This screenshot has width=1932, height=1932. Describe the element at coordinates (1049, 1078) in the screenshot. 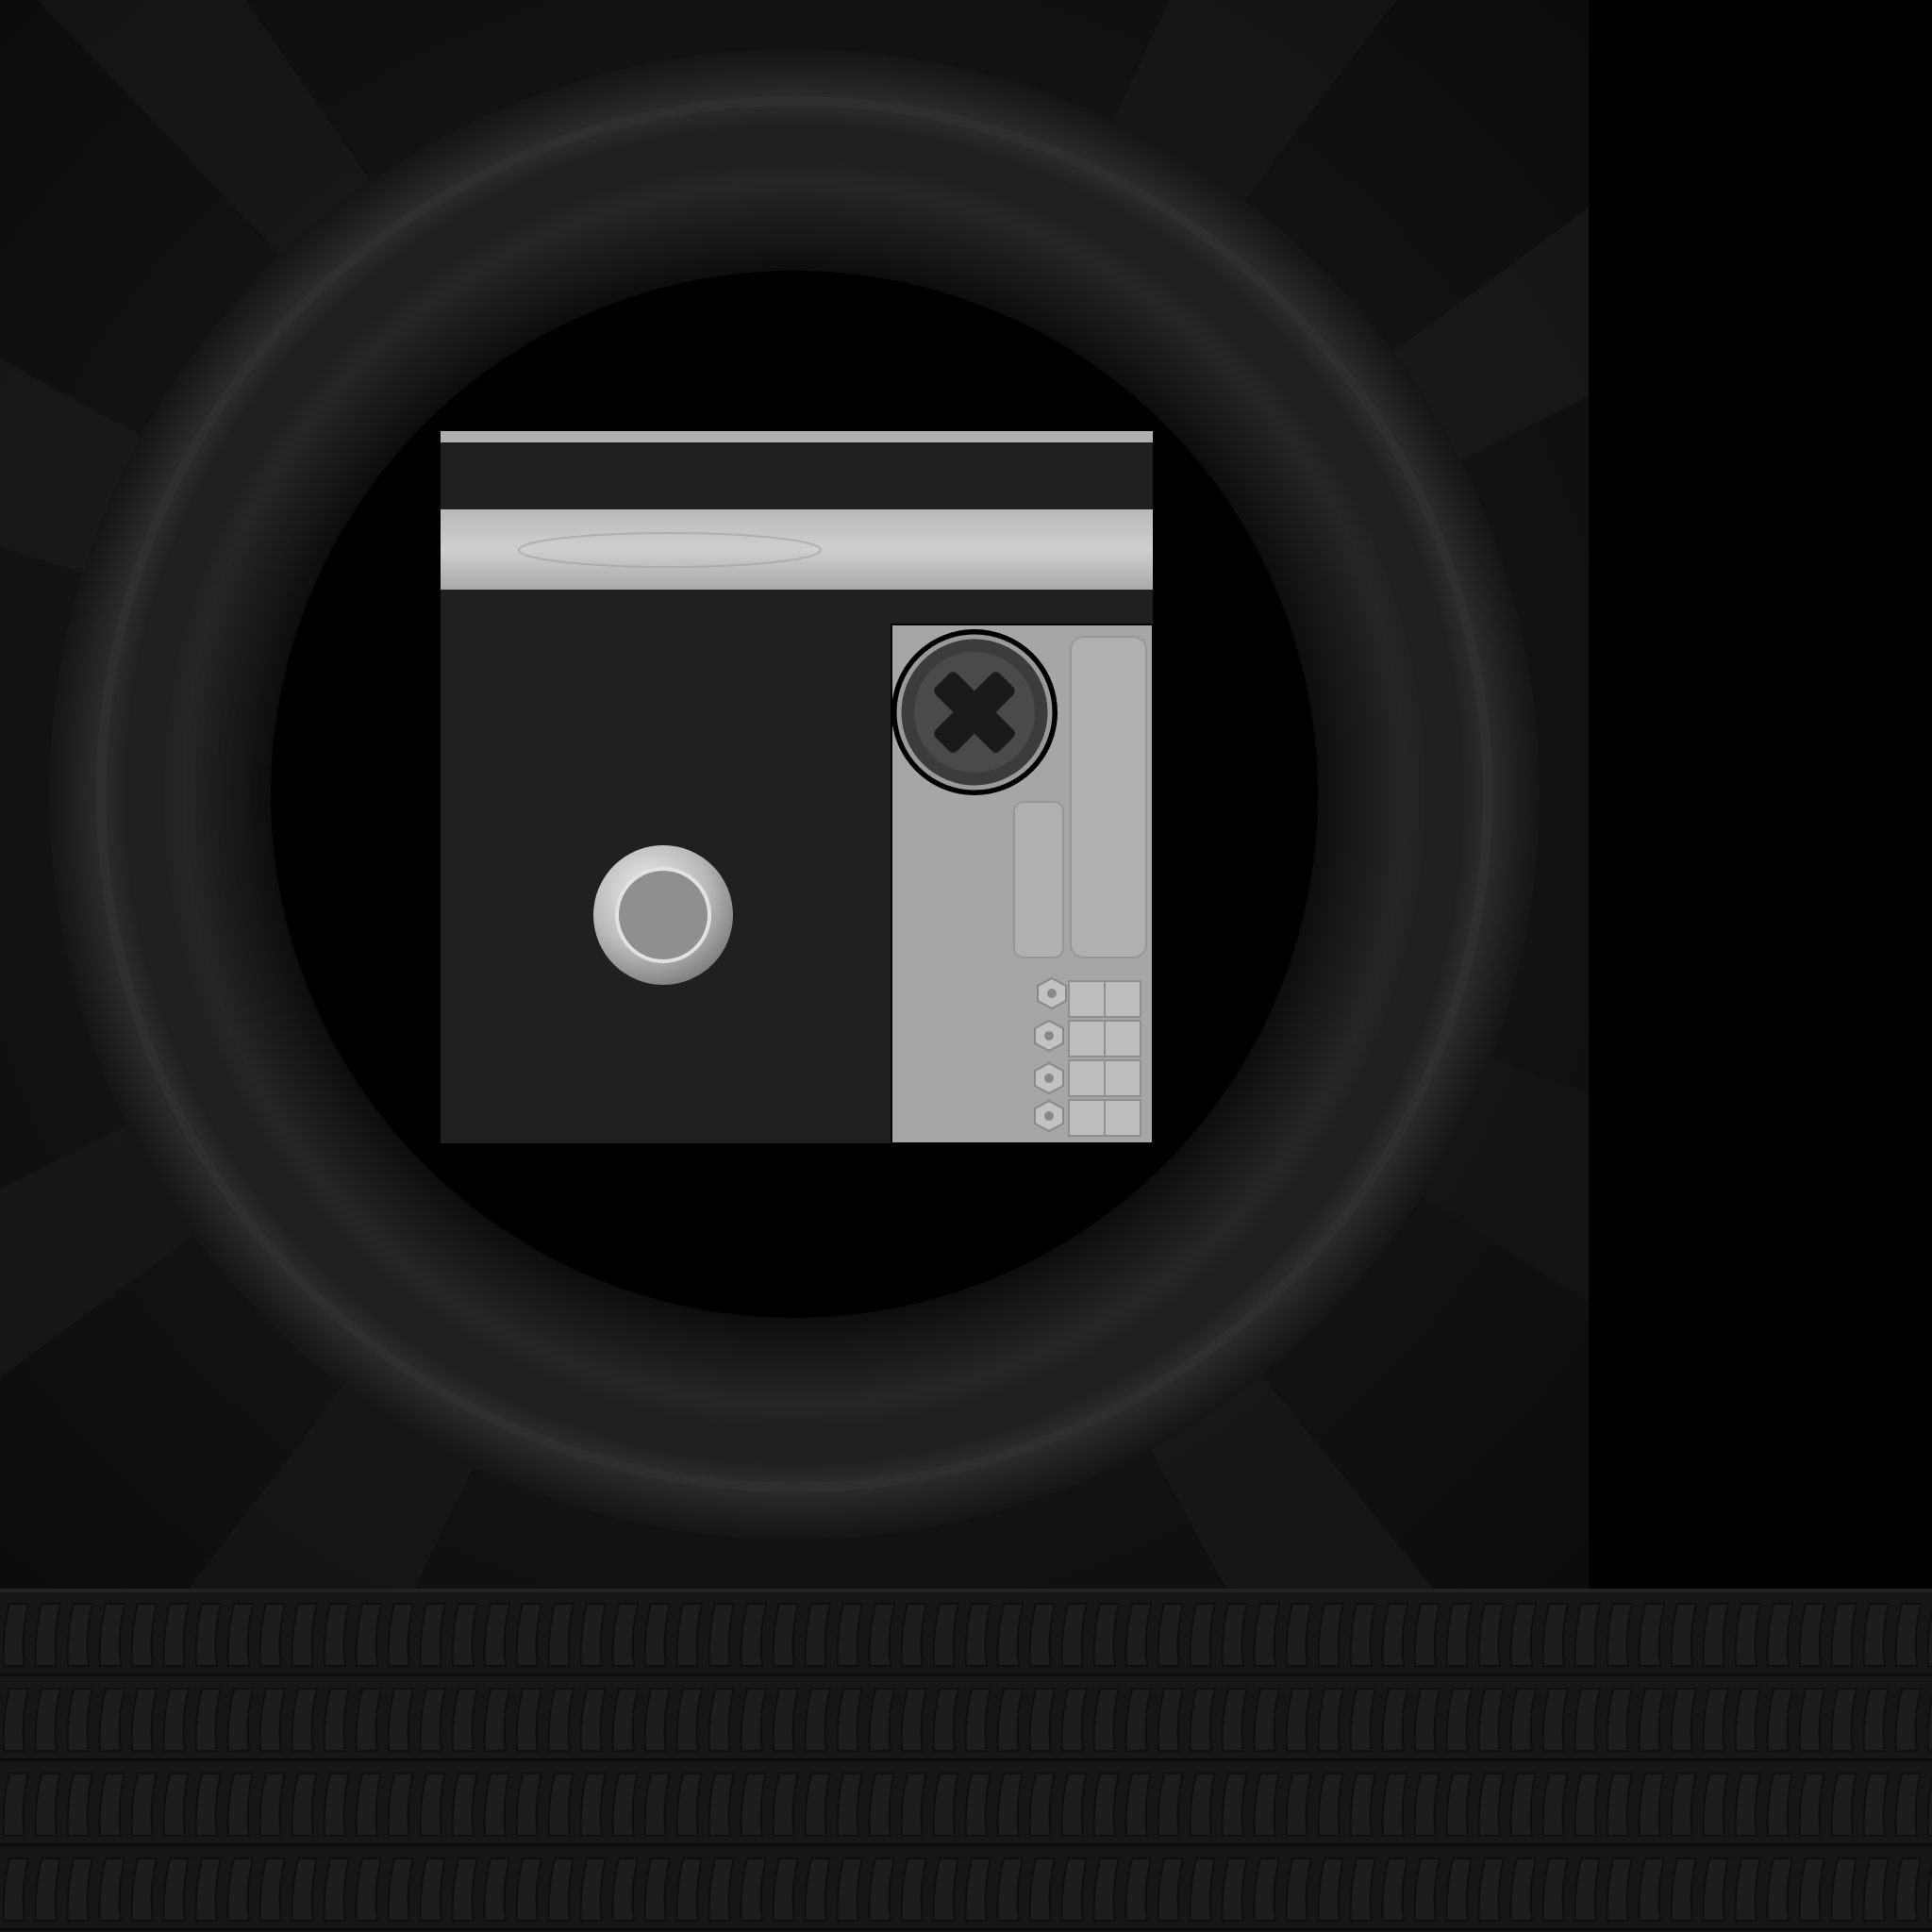

I see `lug-nut-icon` at that location.